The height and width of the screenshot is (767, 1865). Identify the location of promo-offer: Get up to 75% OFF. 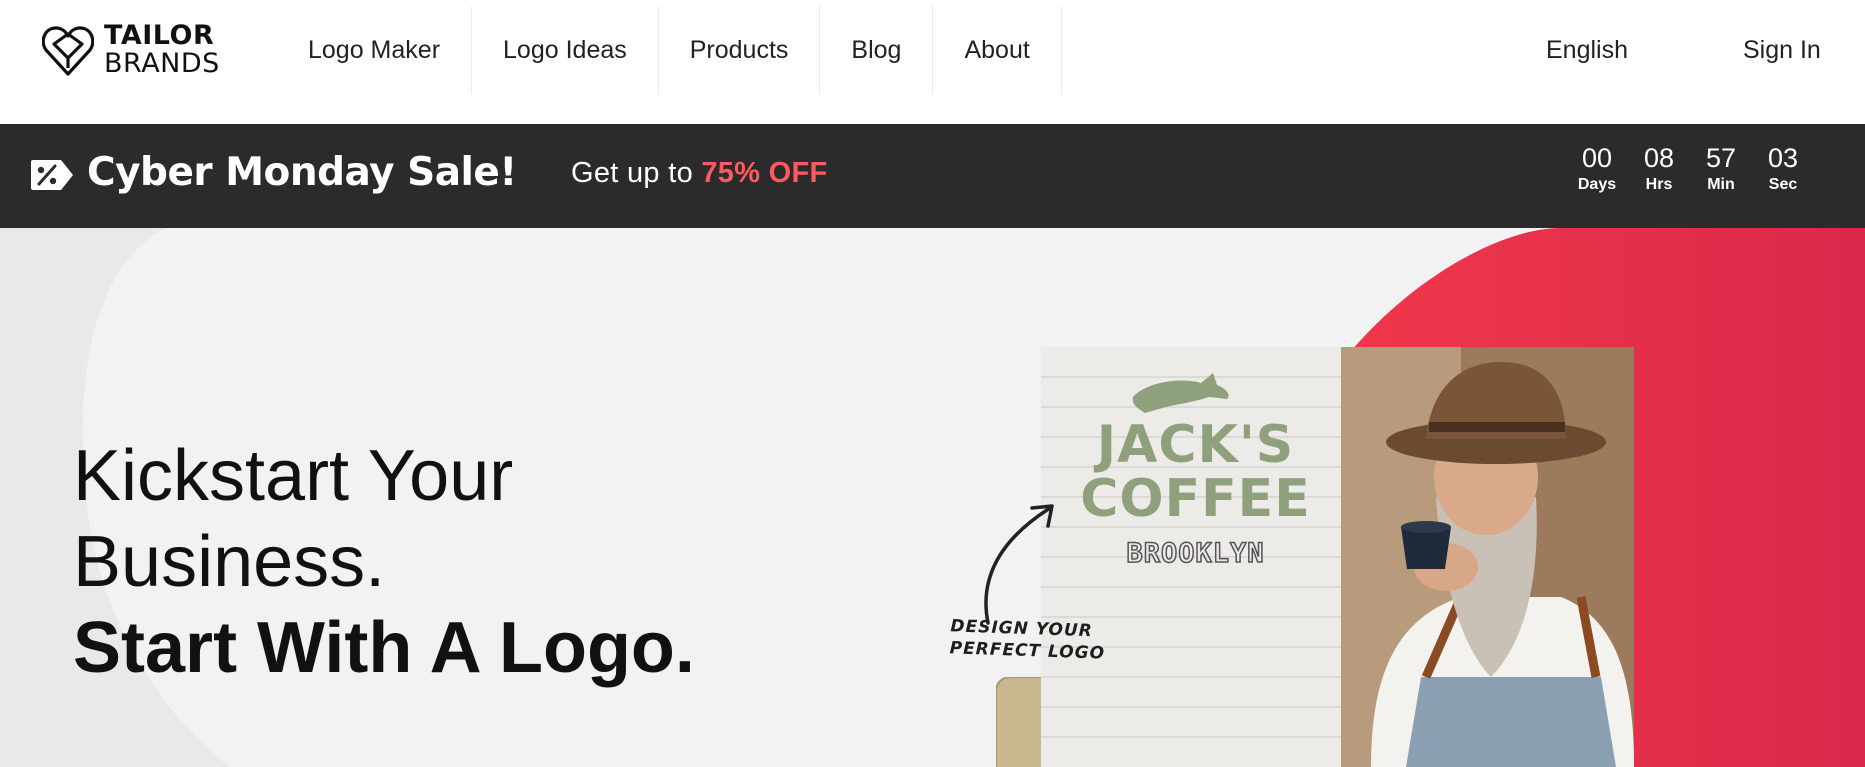
(699, 173).